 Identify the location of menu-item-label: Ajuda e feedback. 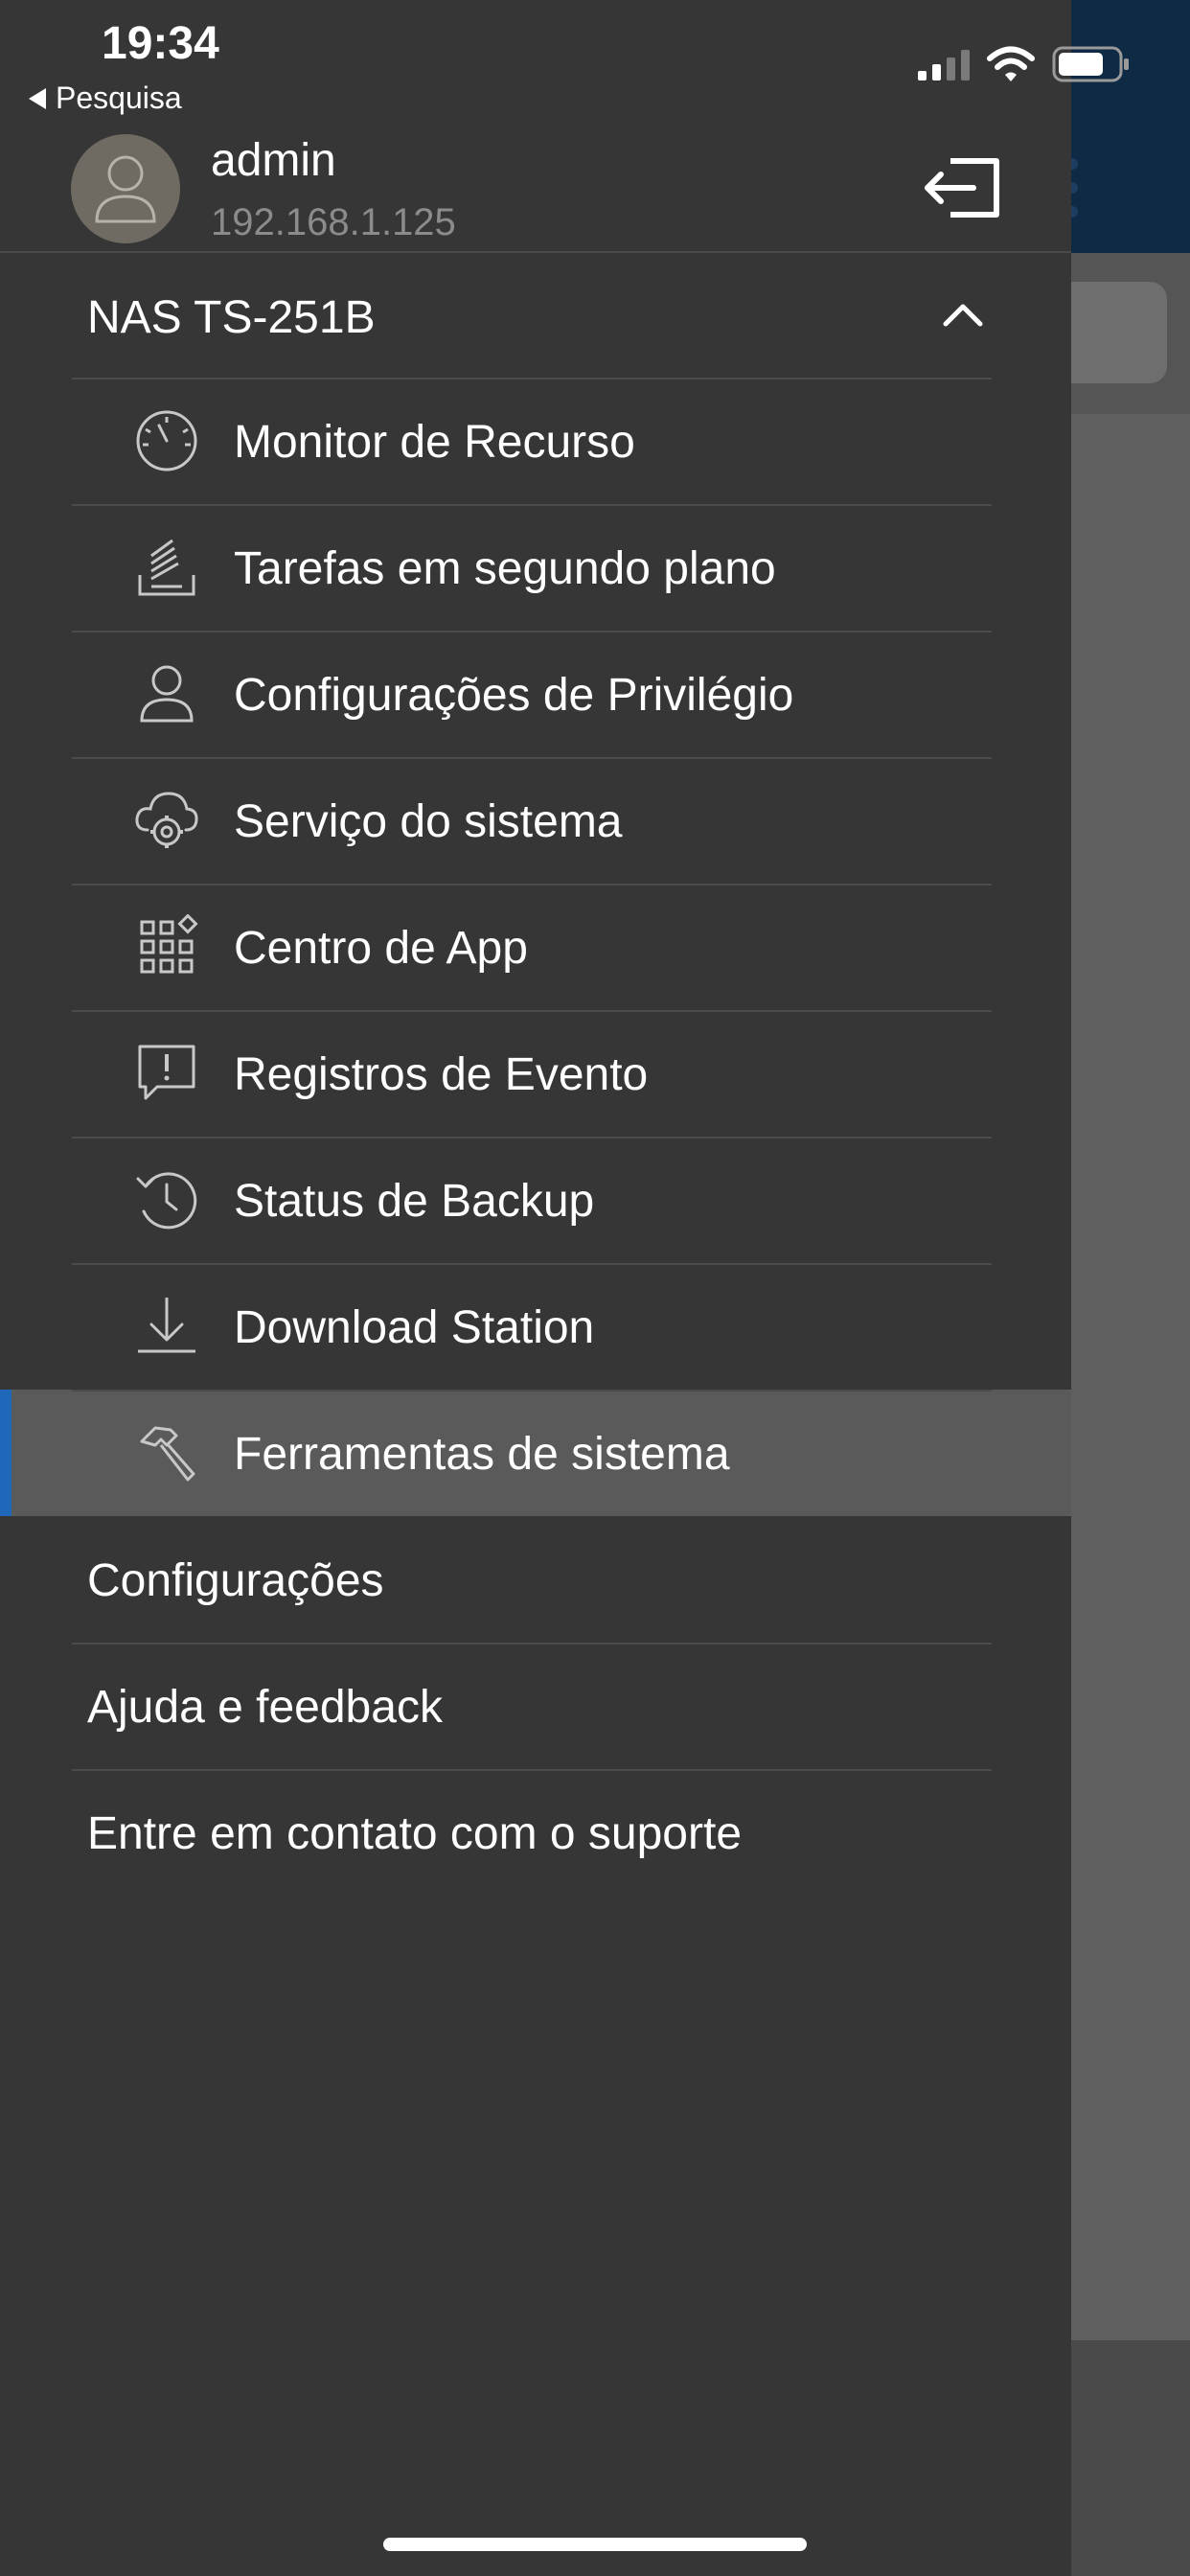
(265, 1707).